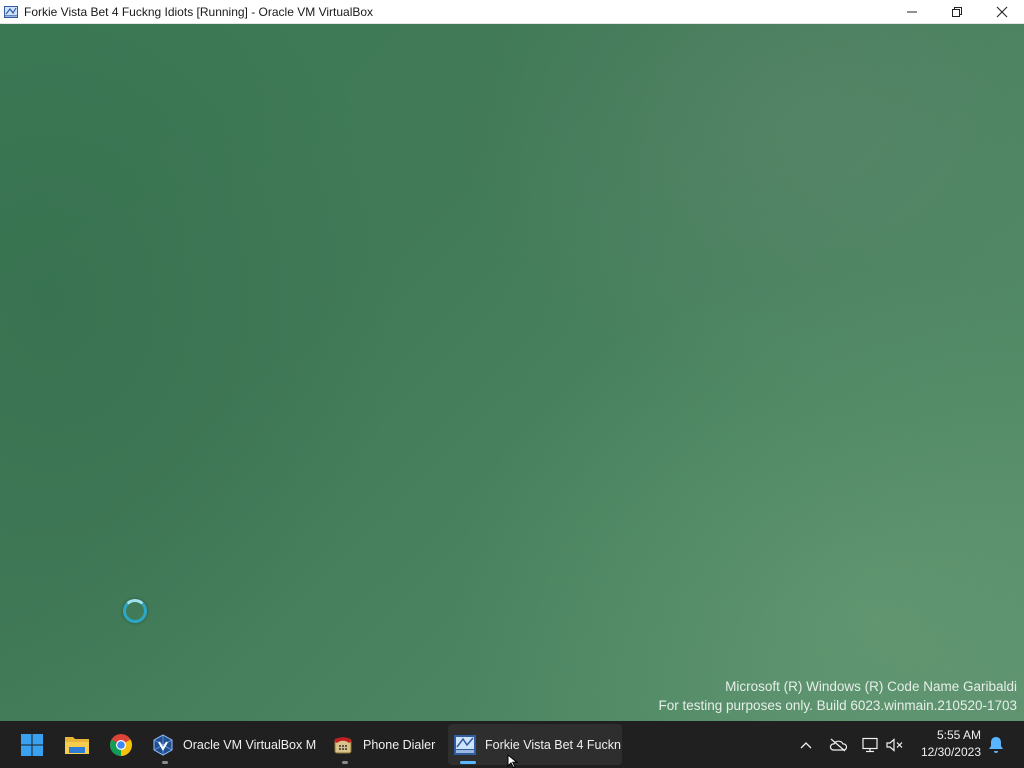 This screenshot has width=1024, height=768. What do you see at coordinates (958, 735) in the screenshot?
I see `clock-time: 5:55 AM` at bounding box center [958, 735].